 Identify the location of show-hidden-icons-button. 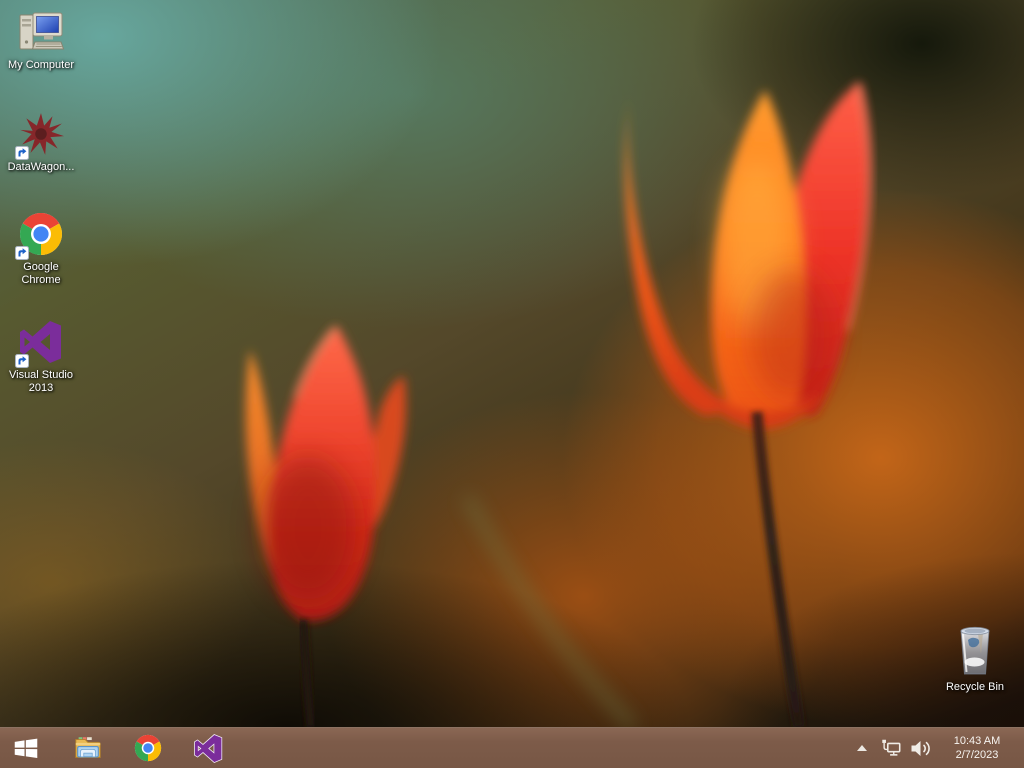
(862, 748).